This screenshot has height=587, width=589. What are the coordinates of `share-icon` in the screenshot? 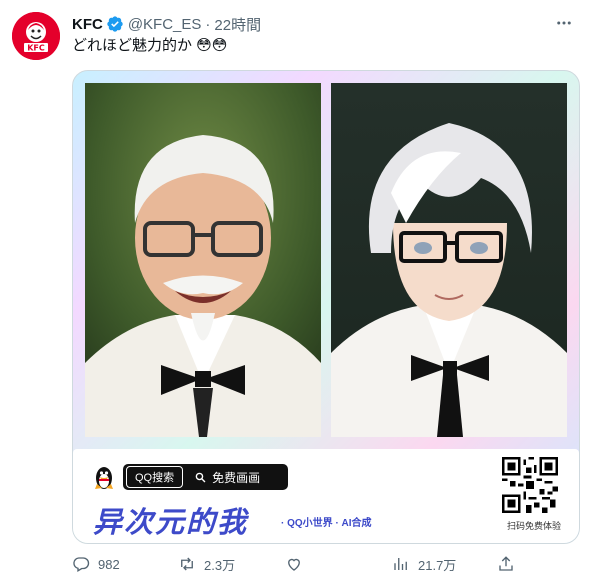 It's located at (506, 563).